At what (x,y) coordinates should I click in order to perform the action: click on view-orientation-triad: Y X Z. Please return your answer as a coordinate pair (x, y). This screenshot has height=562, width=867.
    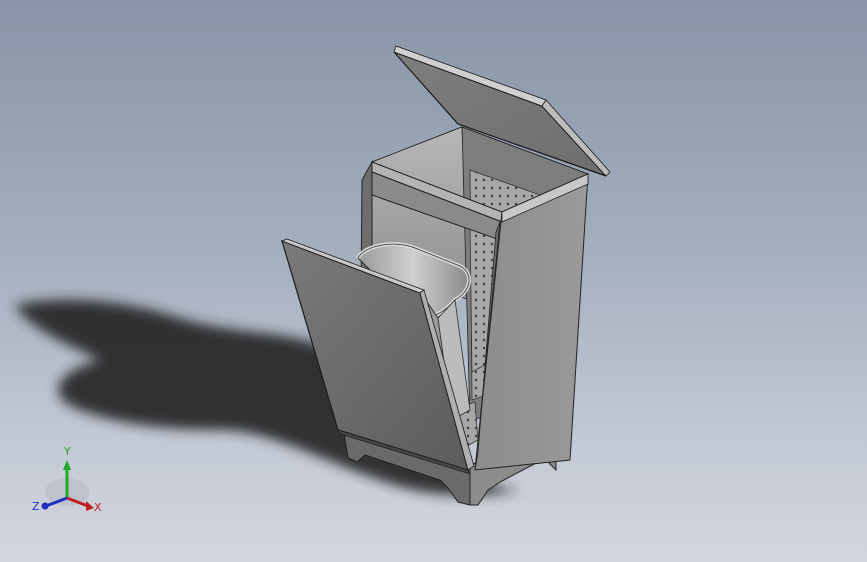
    Looking at the image, I should click on (70, 480).